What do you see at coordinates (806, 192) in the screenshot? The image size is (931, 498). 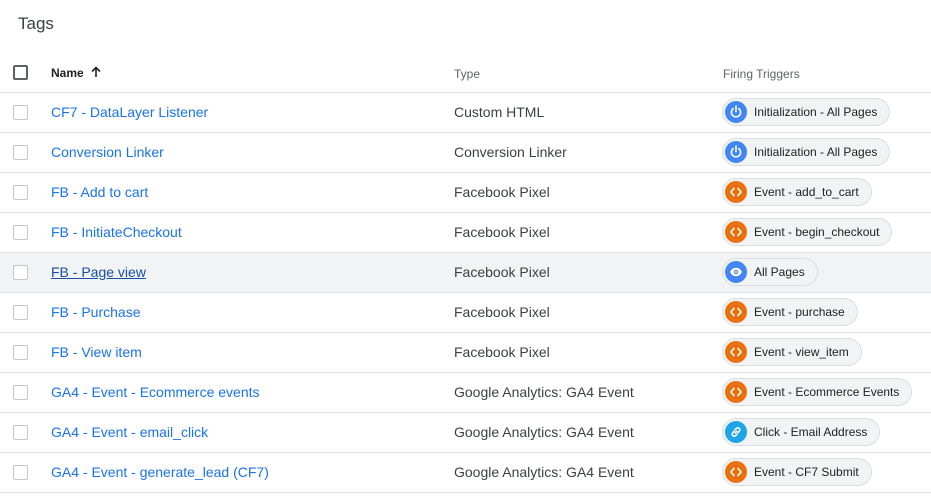 I see `trigger-label: Event - add_to_cart` at bounding box center [806, 192].